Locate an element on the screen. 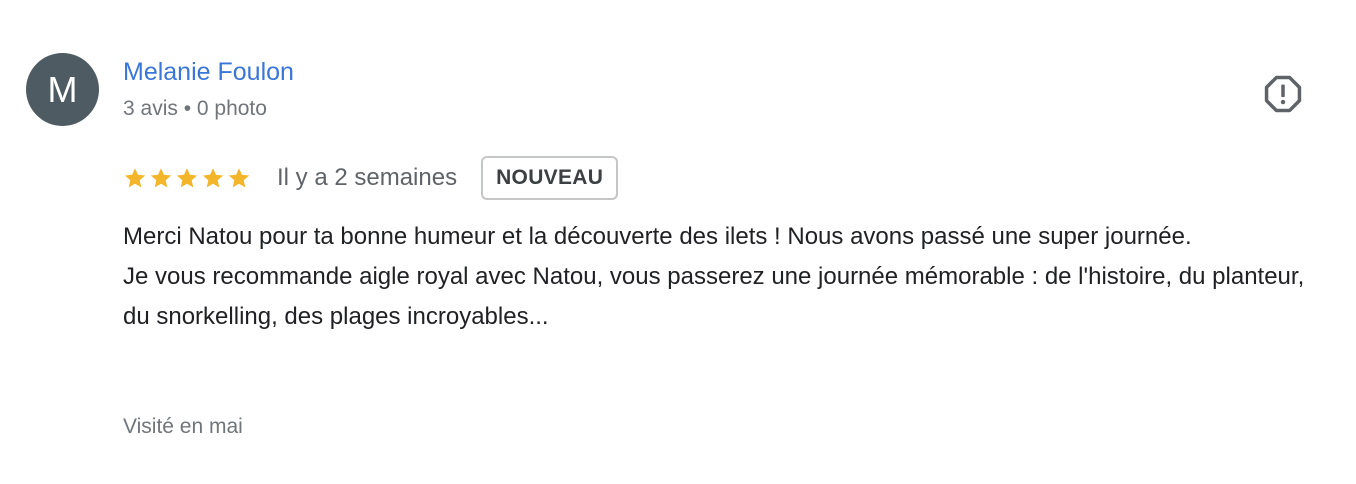 Image resolution: width=1356 pixels, height=484 pixels. avatar: M is located at coordinates (62, 89).